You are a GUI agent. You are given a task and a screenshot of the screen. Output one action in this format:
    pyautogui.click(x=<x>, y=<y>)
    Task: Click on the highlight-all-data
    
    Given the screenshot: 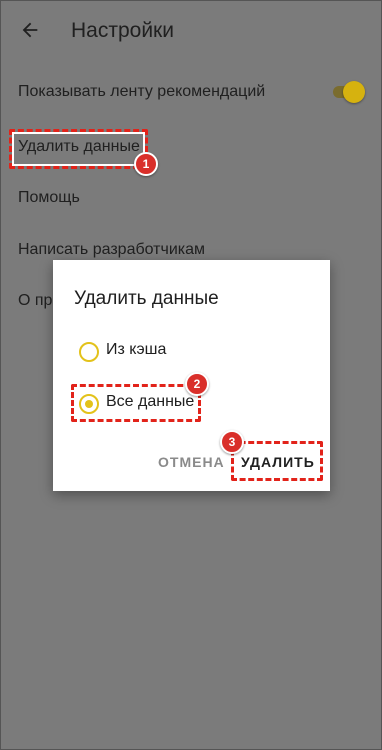 What is the action you would take?
    pyautogui.click(x=136, y=403)
    